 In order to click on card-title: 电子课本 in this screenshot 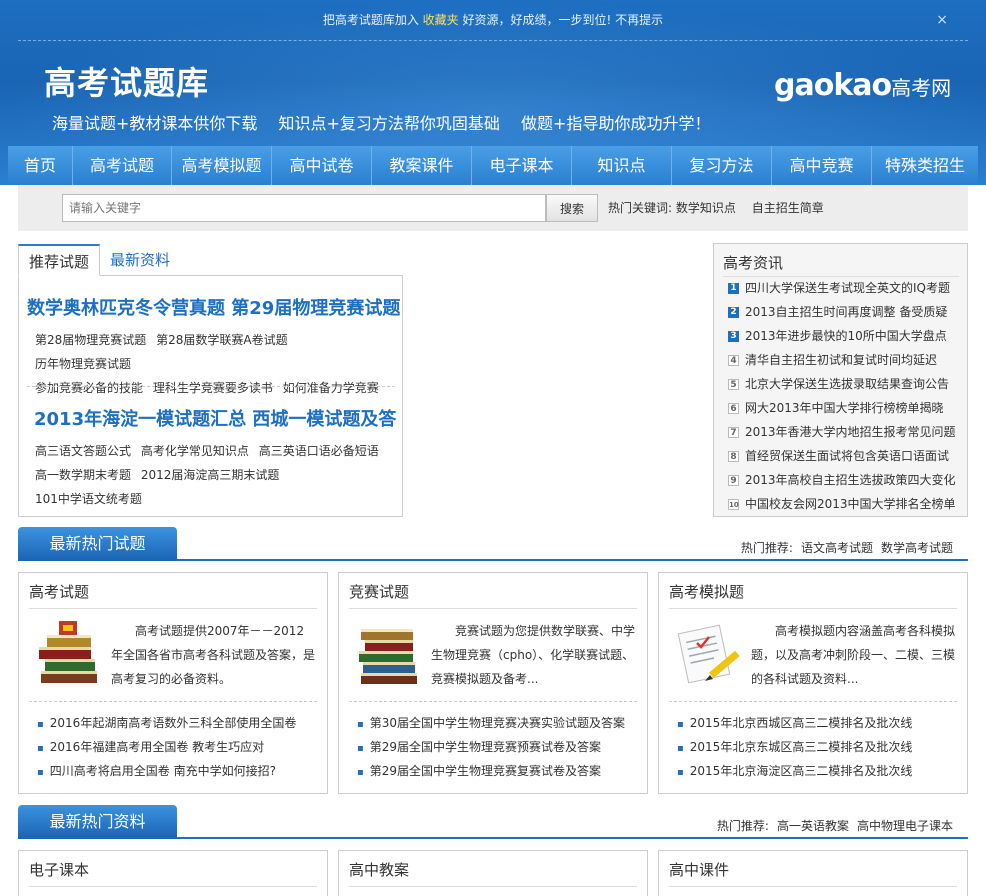, I will do `click(59, 869)`.